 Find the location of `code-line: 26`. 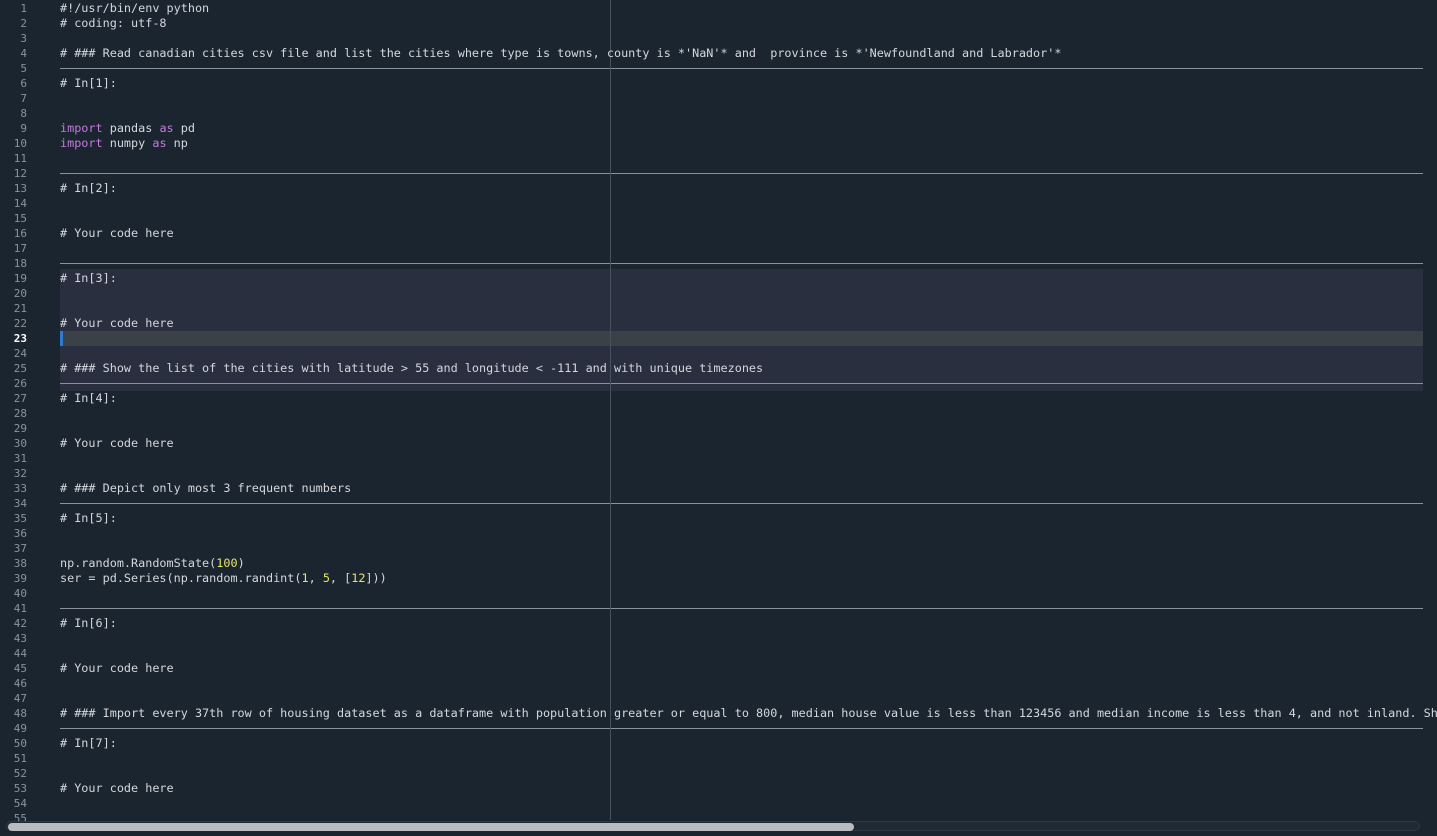

code-line: 26 is located at coordinates (711, 383).